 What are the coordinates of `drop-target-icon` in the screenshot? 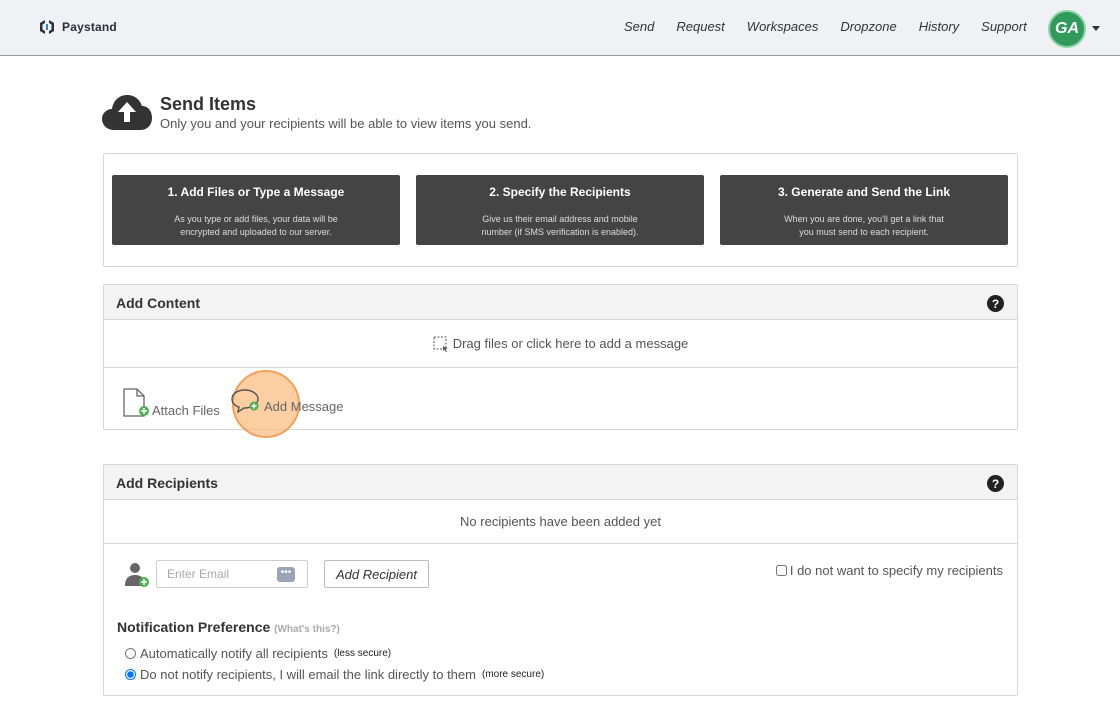 It's located at (440, 344).